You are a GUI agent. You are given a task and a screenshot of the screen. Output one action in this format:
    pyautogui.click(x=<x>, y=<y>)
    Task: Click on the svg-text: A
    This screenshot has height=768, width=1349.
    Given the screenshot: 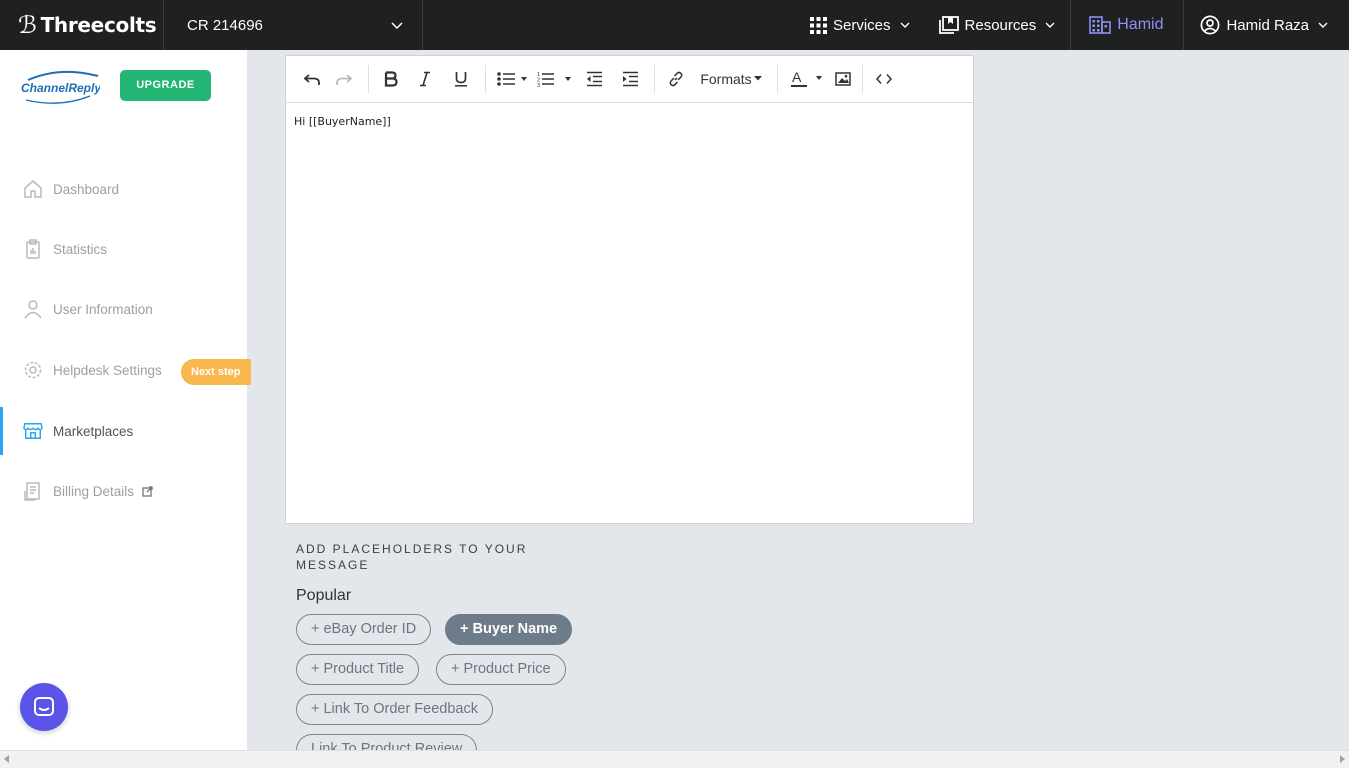 What is the action you would take?
    pyautogui.click(x=797, y=77)
    